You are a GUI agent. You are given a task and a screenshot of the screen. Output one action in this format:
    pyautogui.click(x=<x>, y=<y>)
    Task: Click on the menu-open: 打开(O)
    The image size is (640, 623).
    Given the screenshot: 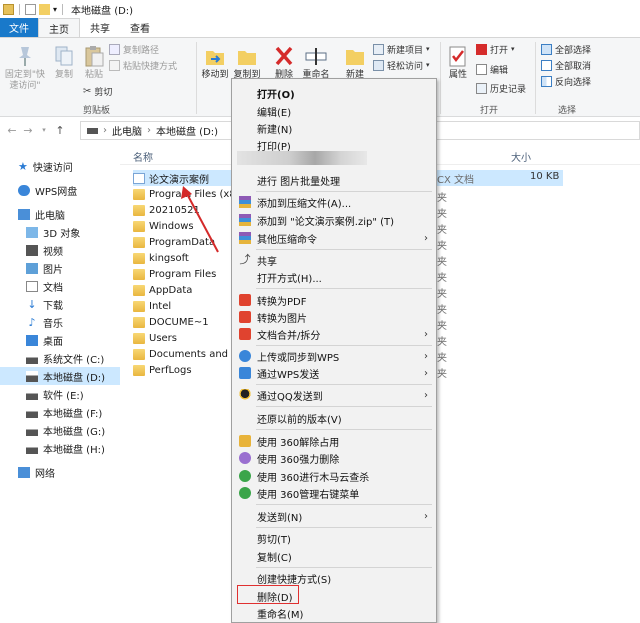 What is the action you would take?
    pyautogui.click(x=334, y=93)
    